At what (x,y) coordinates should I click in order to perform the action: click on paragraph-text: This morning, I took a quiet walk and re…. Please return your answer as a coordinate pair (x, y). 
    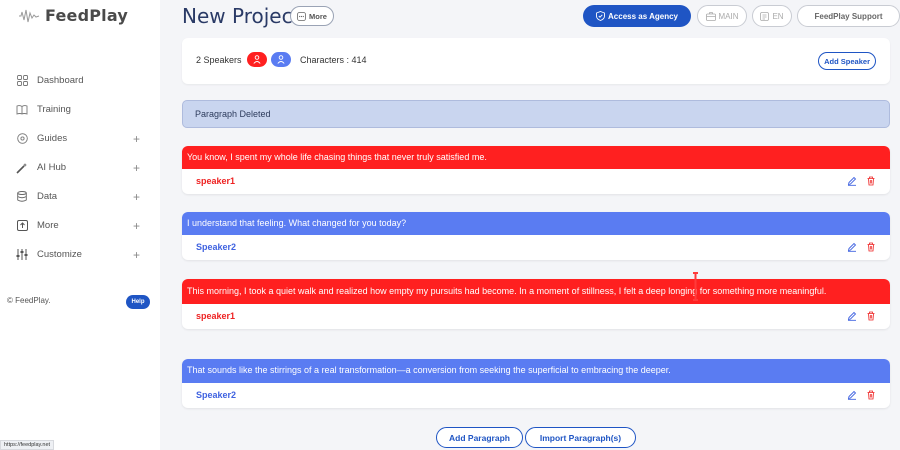
    Looking at the image, I should click on (536, 291).